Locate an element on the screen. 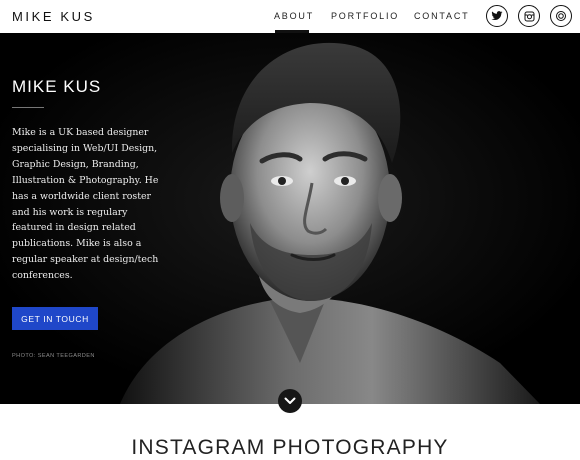 The image size is (580, 460). title-divider is located at coordinates (28, 107).